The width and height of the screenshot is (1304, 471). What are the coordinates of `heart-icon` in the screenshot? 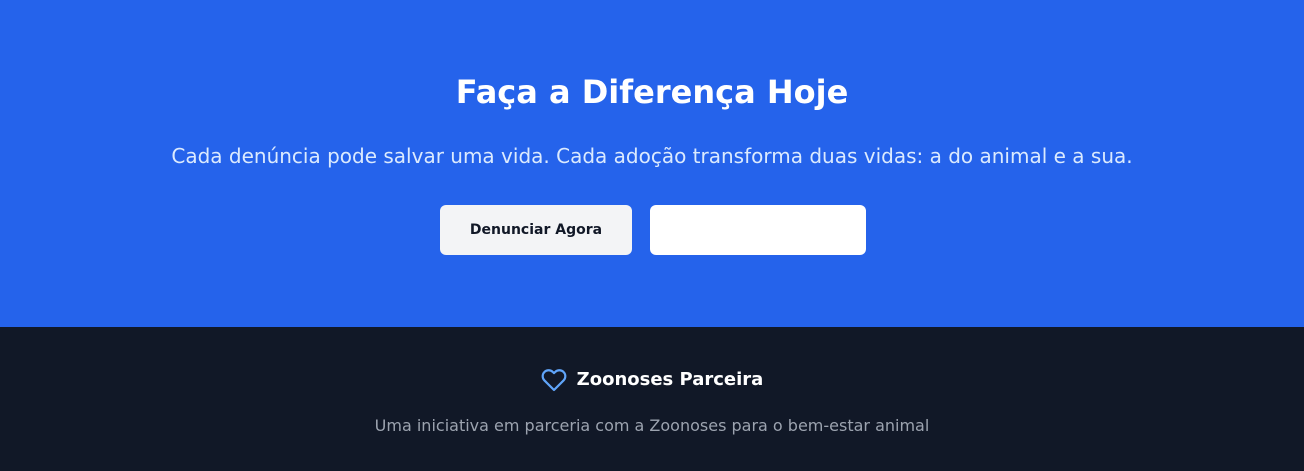 It's located at (554, 380).